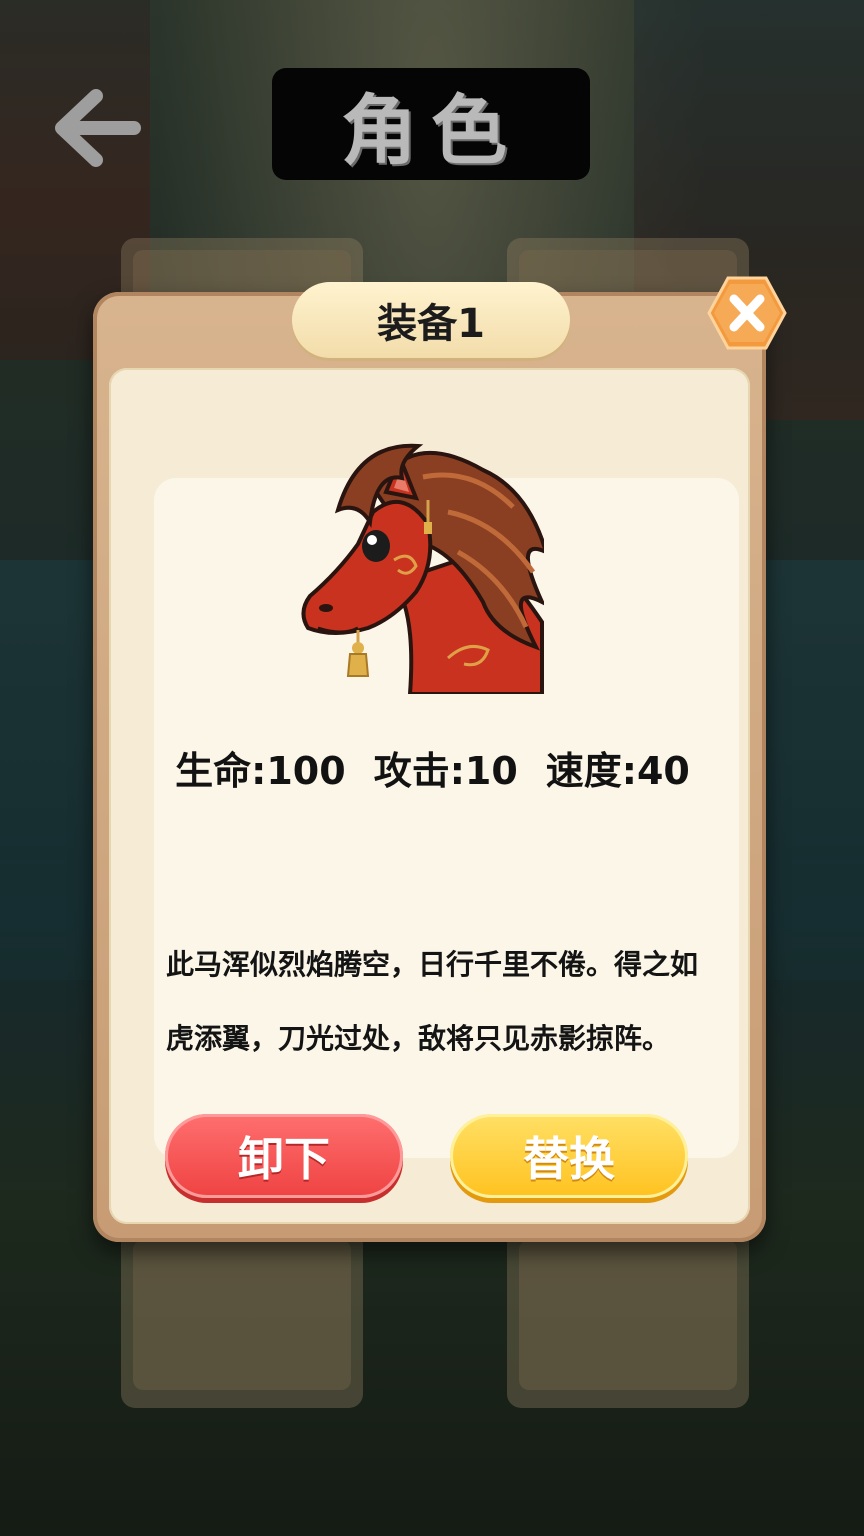  Describe the element at coordinates (445, 771) in the screenshot. I see `stat-attack: 攻击:10` at that location.